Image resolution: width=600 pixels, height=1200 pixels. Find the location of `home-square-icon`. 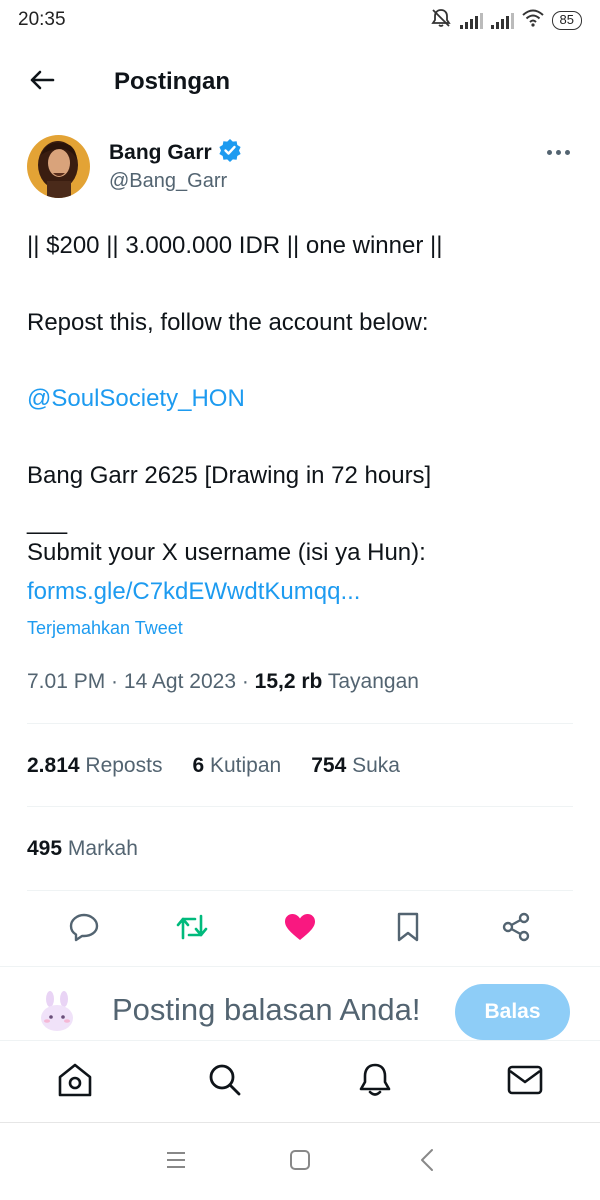

home-square-icon is located at coordinates (300, 1162).